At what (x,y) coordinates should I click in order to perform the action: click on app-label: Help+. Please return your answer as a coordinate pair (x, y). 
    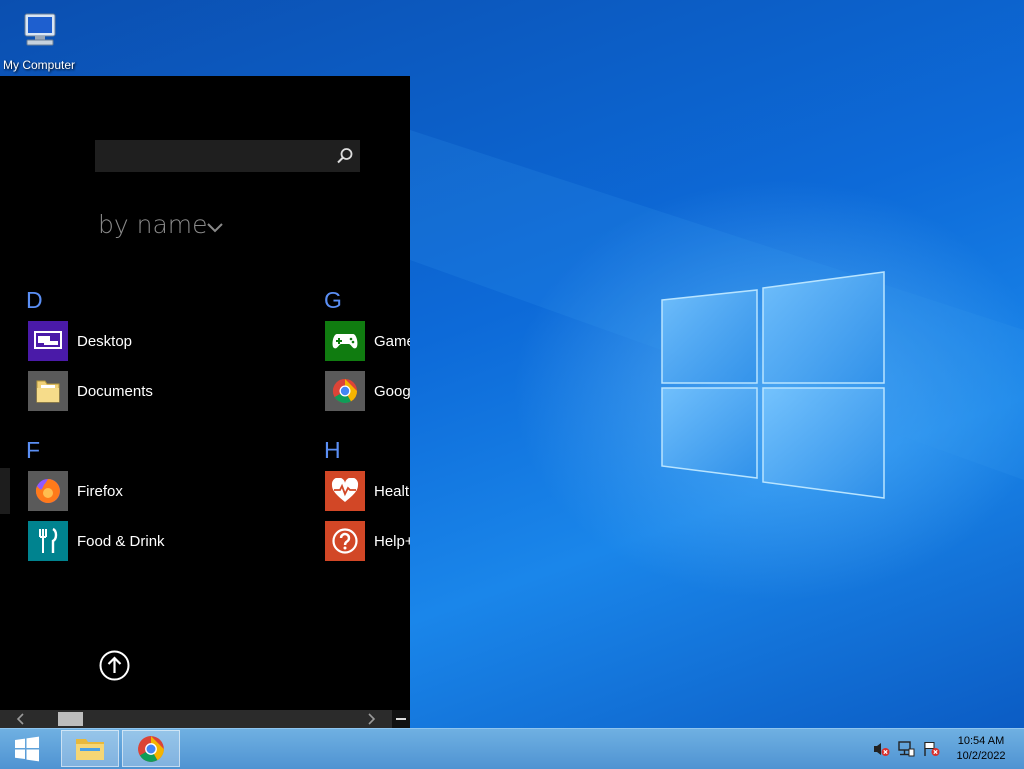
    Looking at the image, I should click on (392, 541).